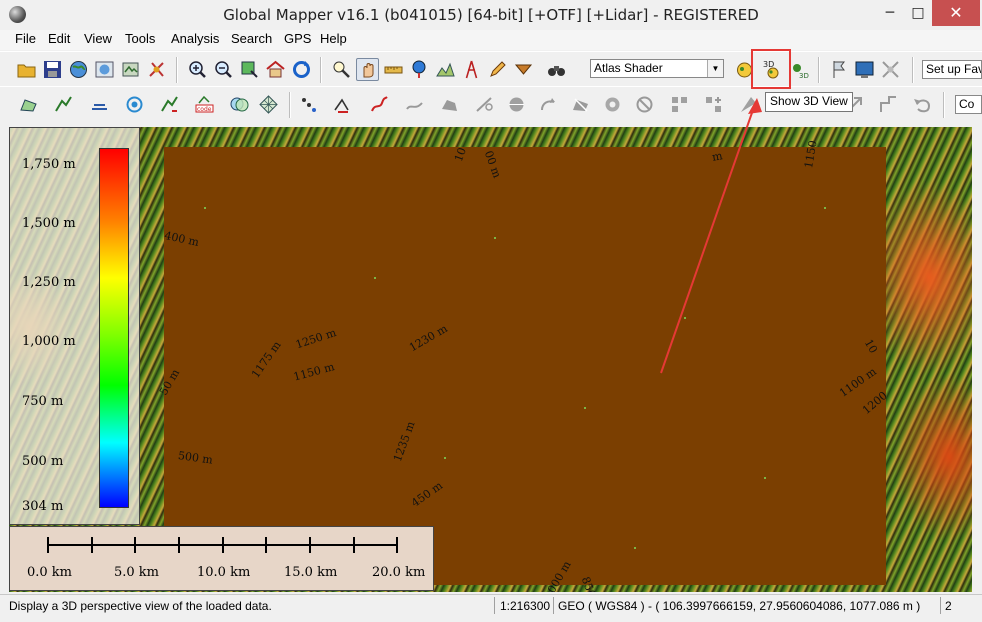 The image size is (982, 622). I want to click on tower-icon, so click(471, 69).